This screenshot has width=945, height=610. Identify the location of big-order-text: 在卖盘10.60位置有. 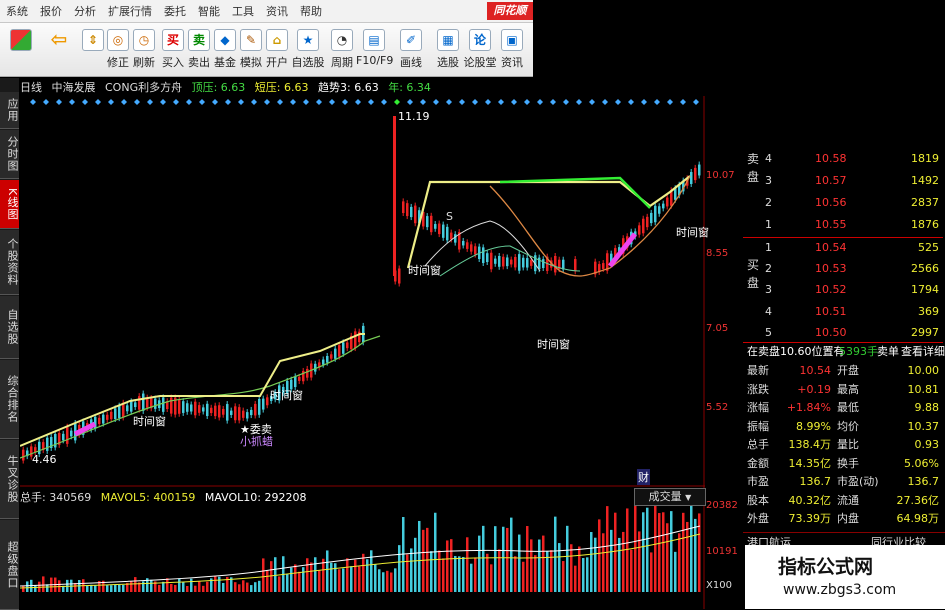
(796, 351).